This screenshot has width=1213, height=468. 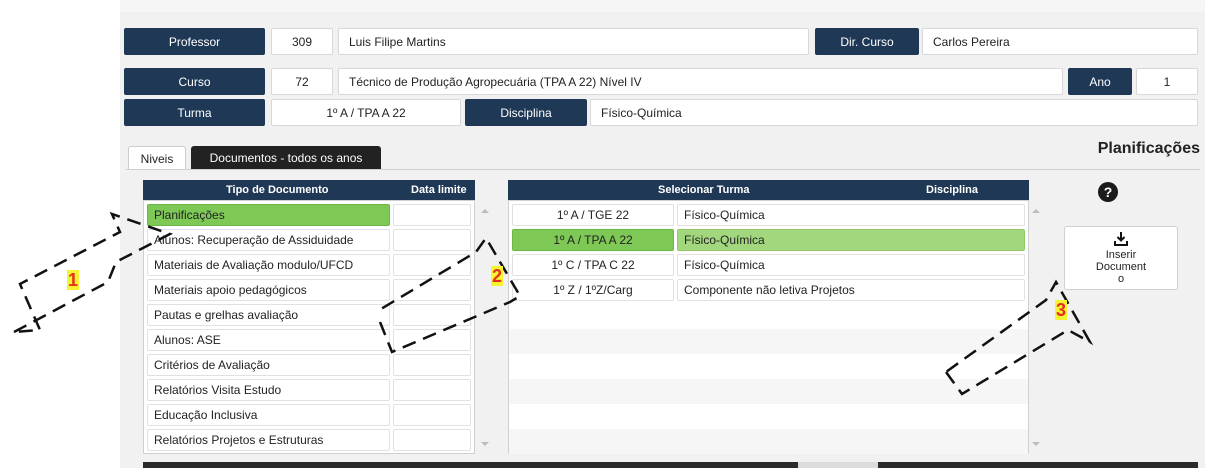 I want to click on page-title: Planificações, so click(x=1148, y=148).